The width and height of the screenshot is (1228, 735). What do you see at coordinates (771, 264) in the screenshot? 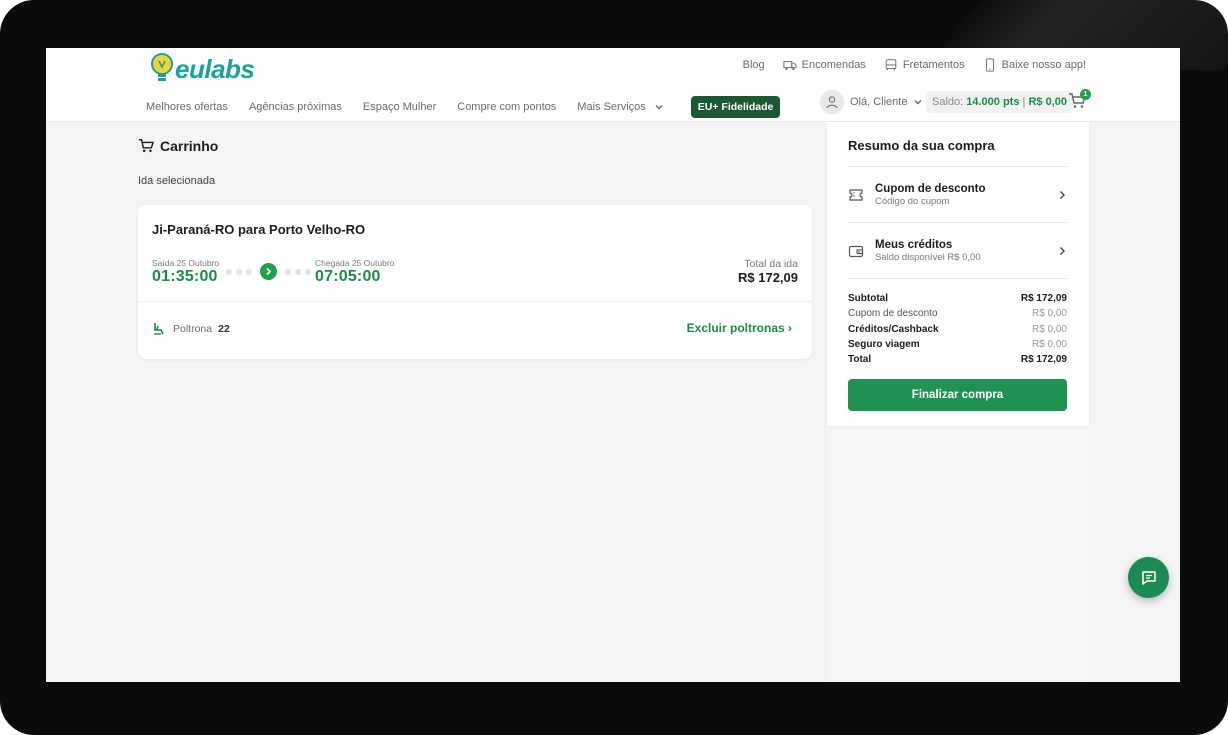
I see `trip-total-label: Total da ida` at bounding box center [771, 264].